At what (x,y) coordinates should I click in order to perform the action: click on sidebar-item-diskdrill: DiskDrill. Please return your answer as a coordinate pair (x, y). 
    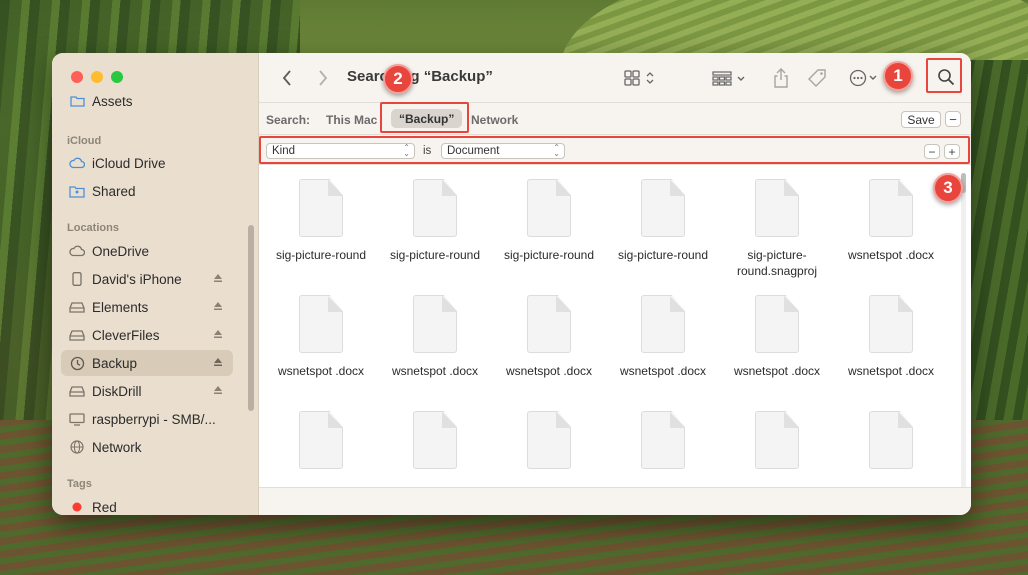
    Looking at the image, I should click on (147, 391).